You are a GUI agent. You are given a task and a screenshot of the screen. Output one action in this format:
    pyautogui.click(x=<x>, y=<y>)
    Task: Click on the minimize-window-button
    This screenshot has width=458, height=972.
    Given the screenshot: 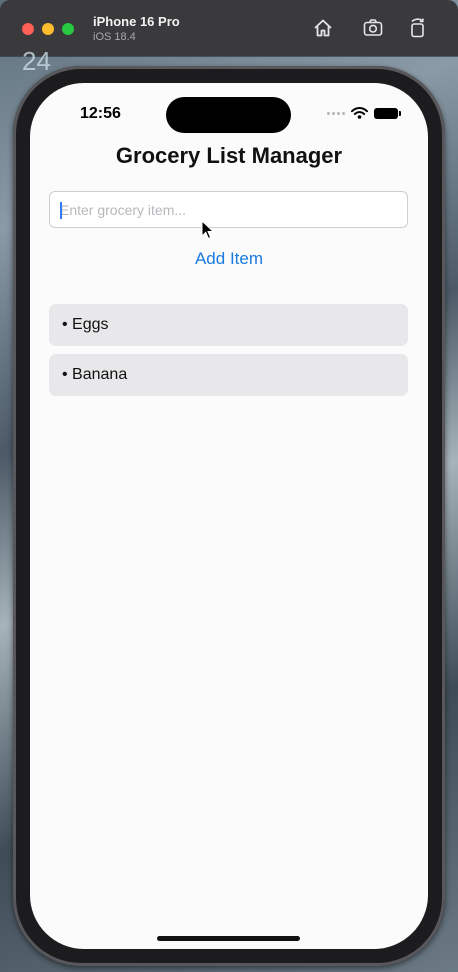 What is the action you would take?
    pyautogui.click(x=48, y=29)
    